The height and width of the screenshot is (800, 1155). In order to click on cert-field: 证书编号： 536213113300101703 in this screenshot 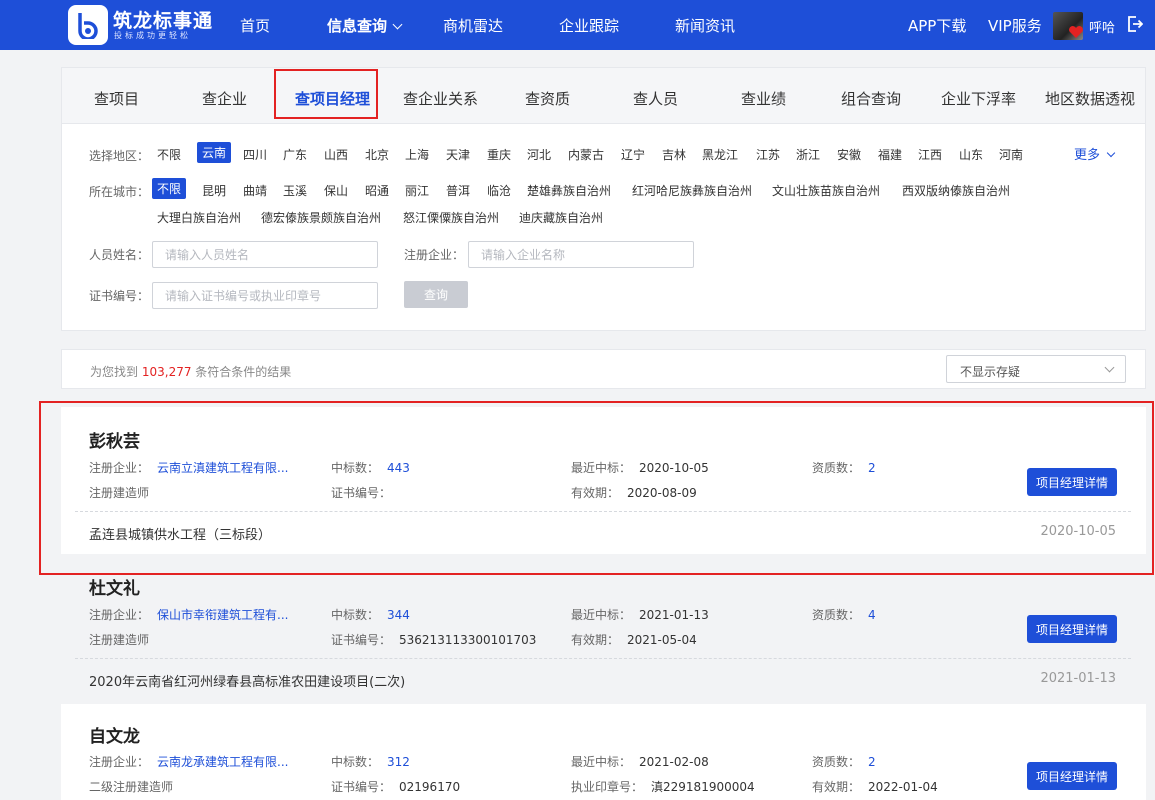, I will do `click(433, 639)`.